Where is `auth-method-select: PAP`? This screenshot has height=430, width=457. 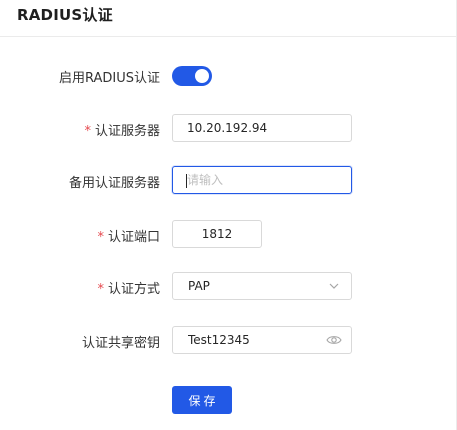
auth-method-select: PAP is located at coordinates (262, 286).